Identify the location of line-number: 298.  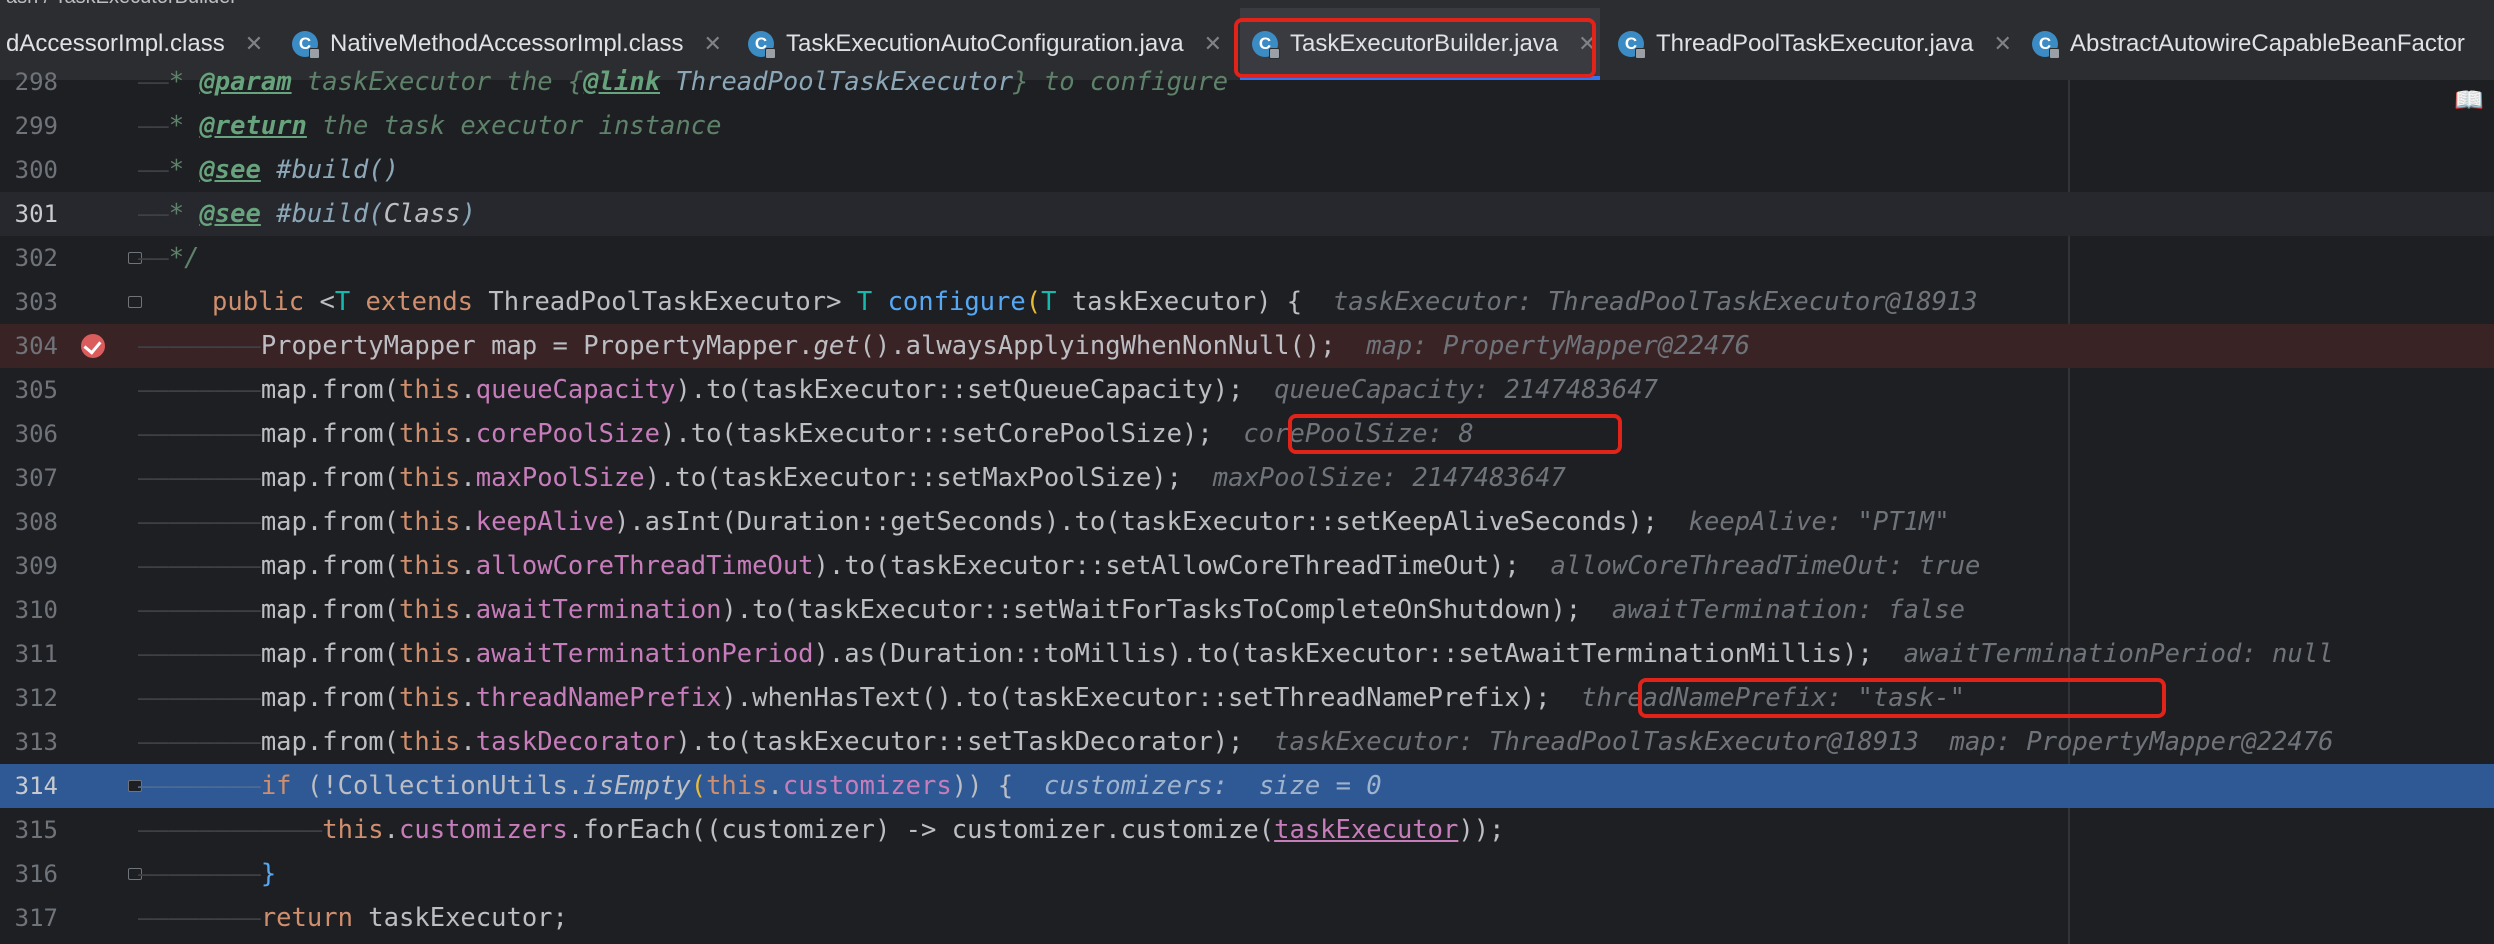
(29, 82).